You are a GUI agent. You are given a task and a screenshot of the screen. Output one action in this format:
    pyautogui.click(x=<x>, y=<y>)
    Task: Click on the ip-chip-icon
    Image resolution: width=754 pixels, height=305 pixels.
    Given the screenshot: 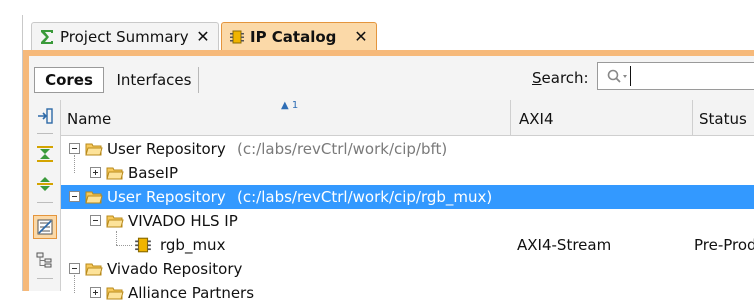 What is the action you would take?
    pyautogui.click(x=237, y=37)
    